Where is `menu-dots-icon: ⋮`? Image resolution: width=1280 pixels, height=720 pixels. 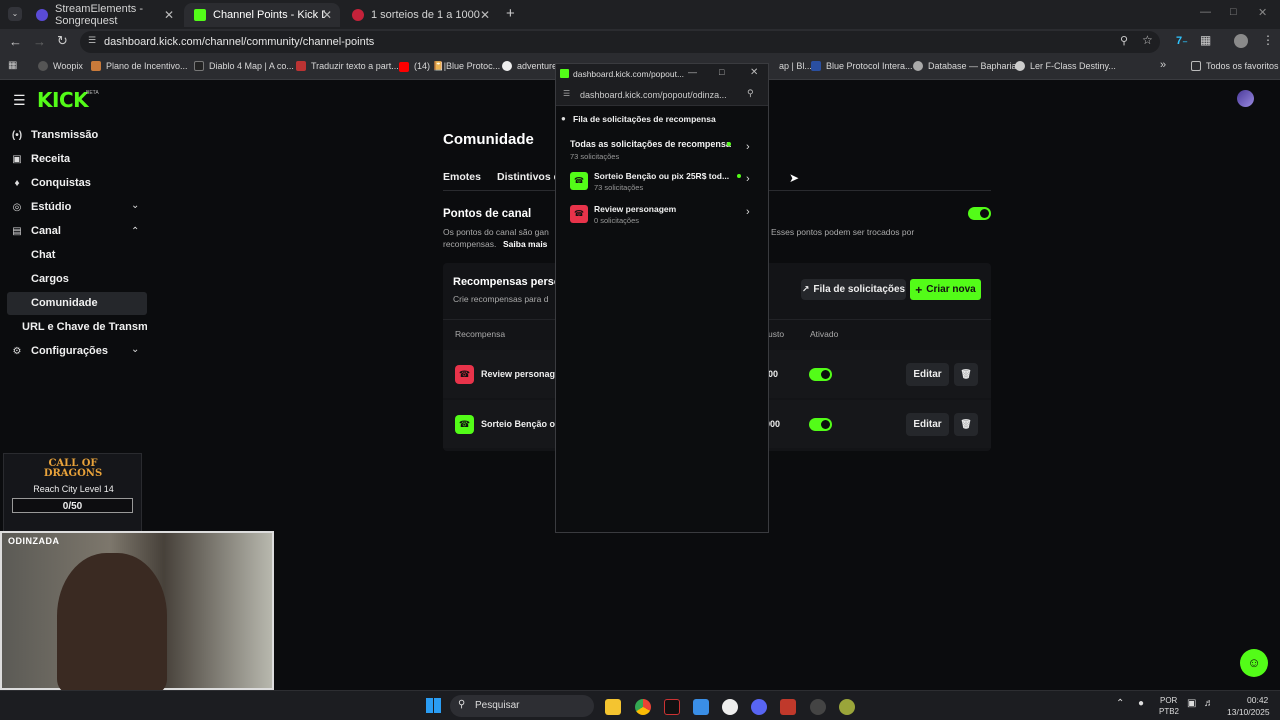 menu-dots-icon: ⋮ is located at coordinates (1268, 40).